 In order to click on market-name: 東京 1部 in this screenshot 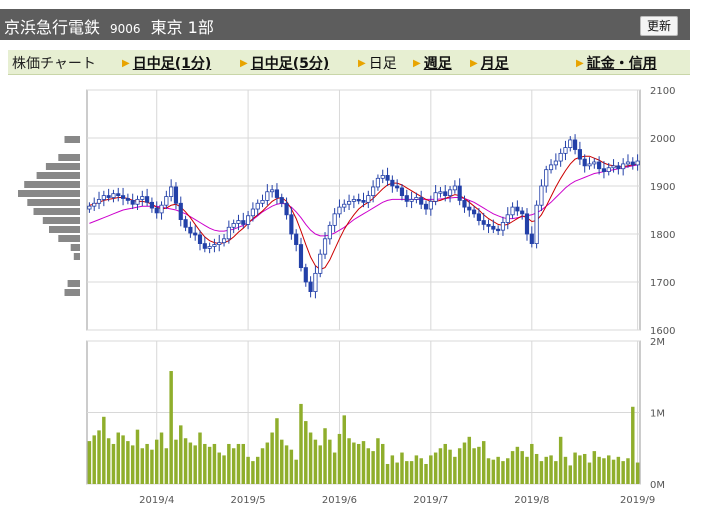, I will do `click(182, 27)`.